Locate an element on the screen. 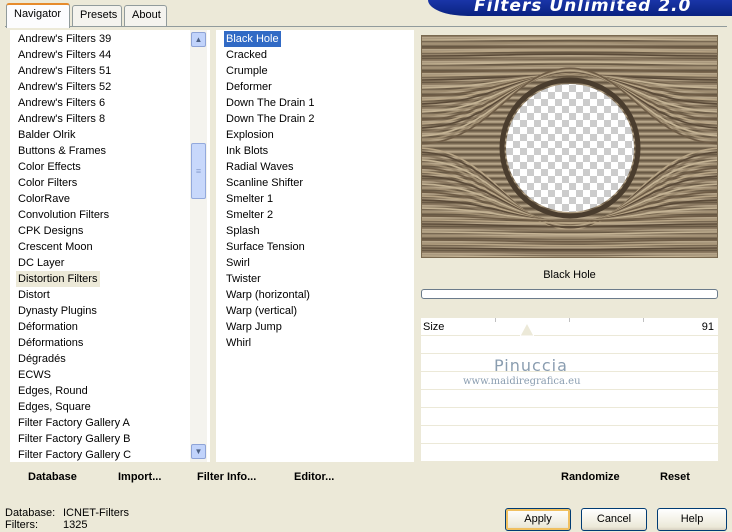  filter-item: Black Hole is located at coordinates (252, 39).